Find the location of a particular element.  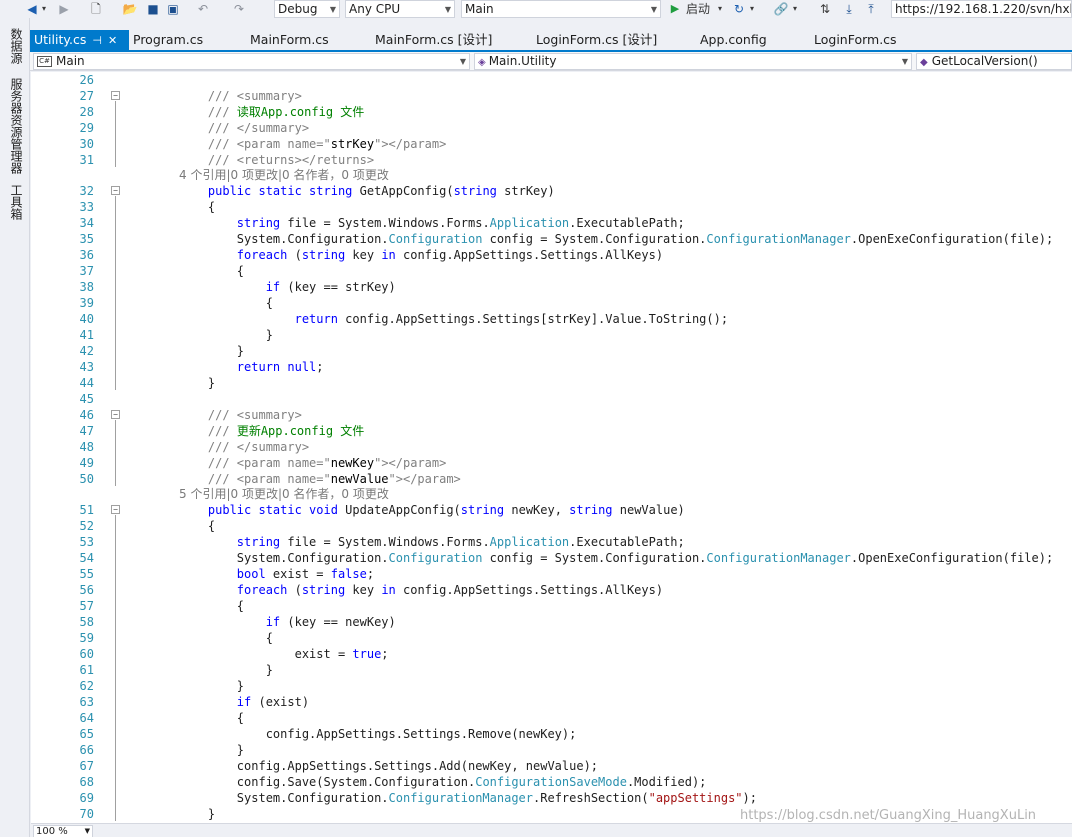

code-line: 58 if (key == newKey) is located at coordinates (551, 622).